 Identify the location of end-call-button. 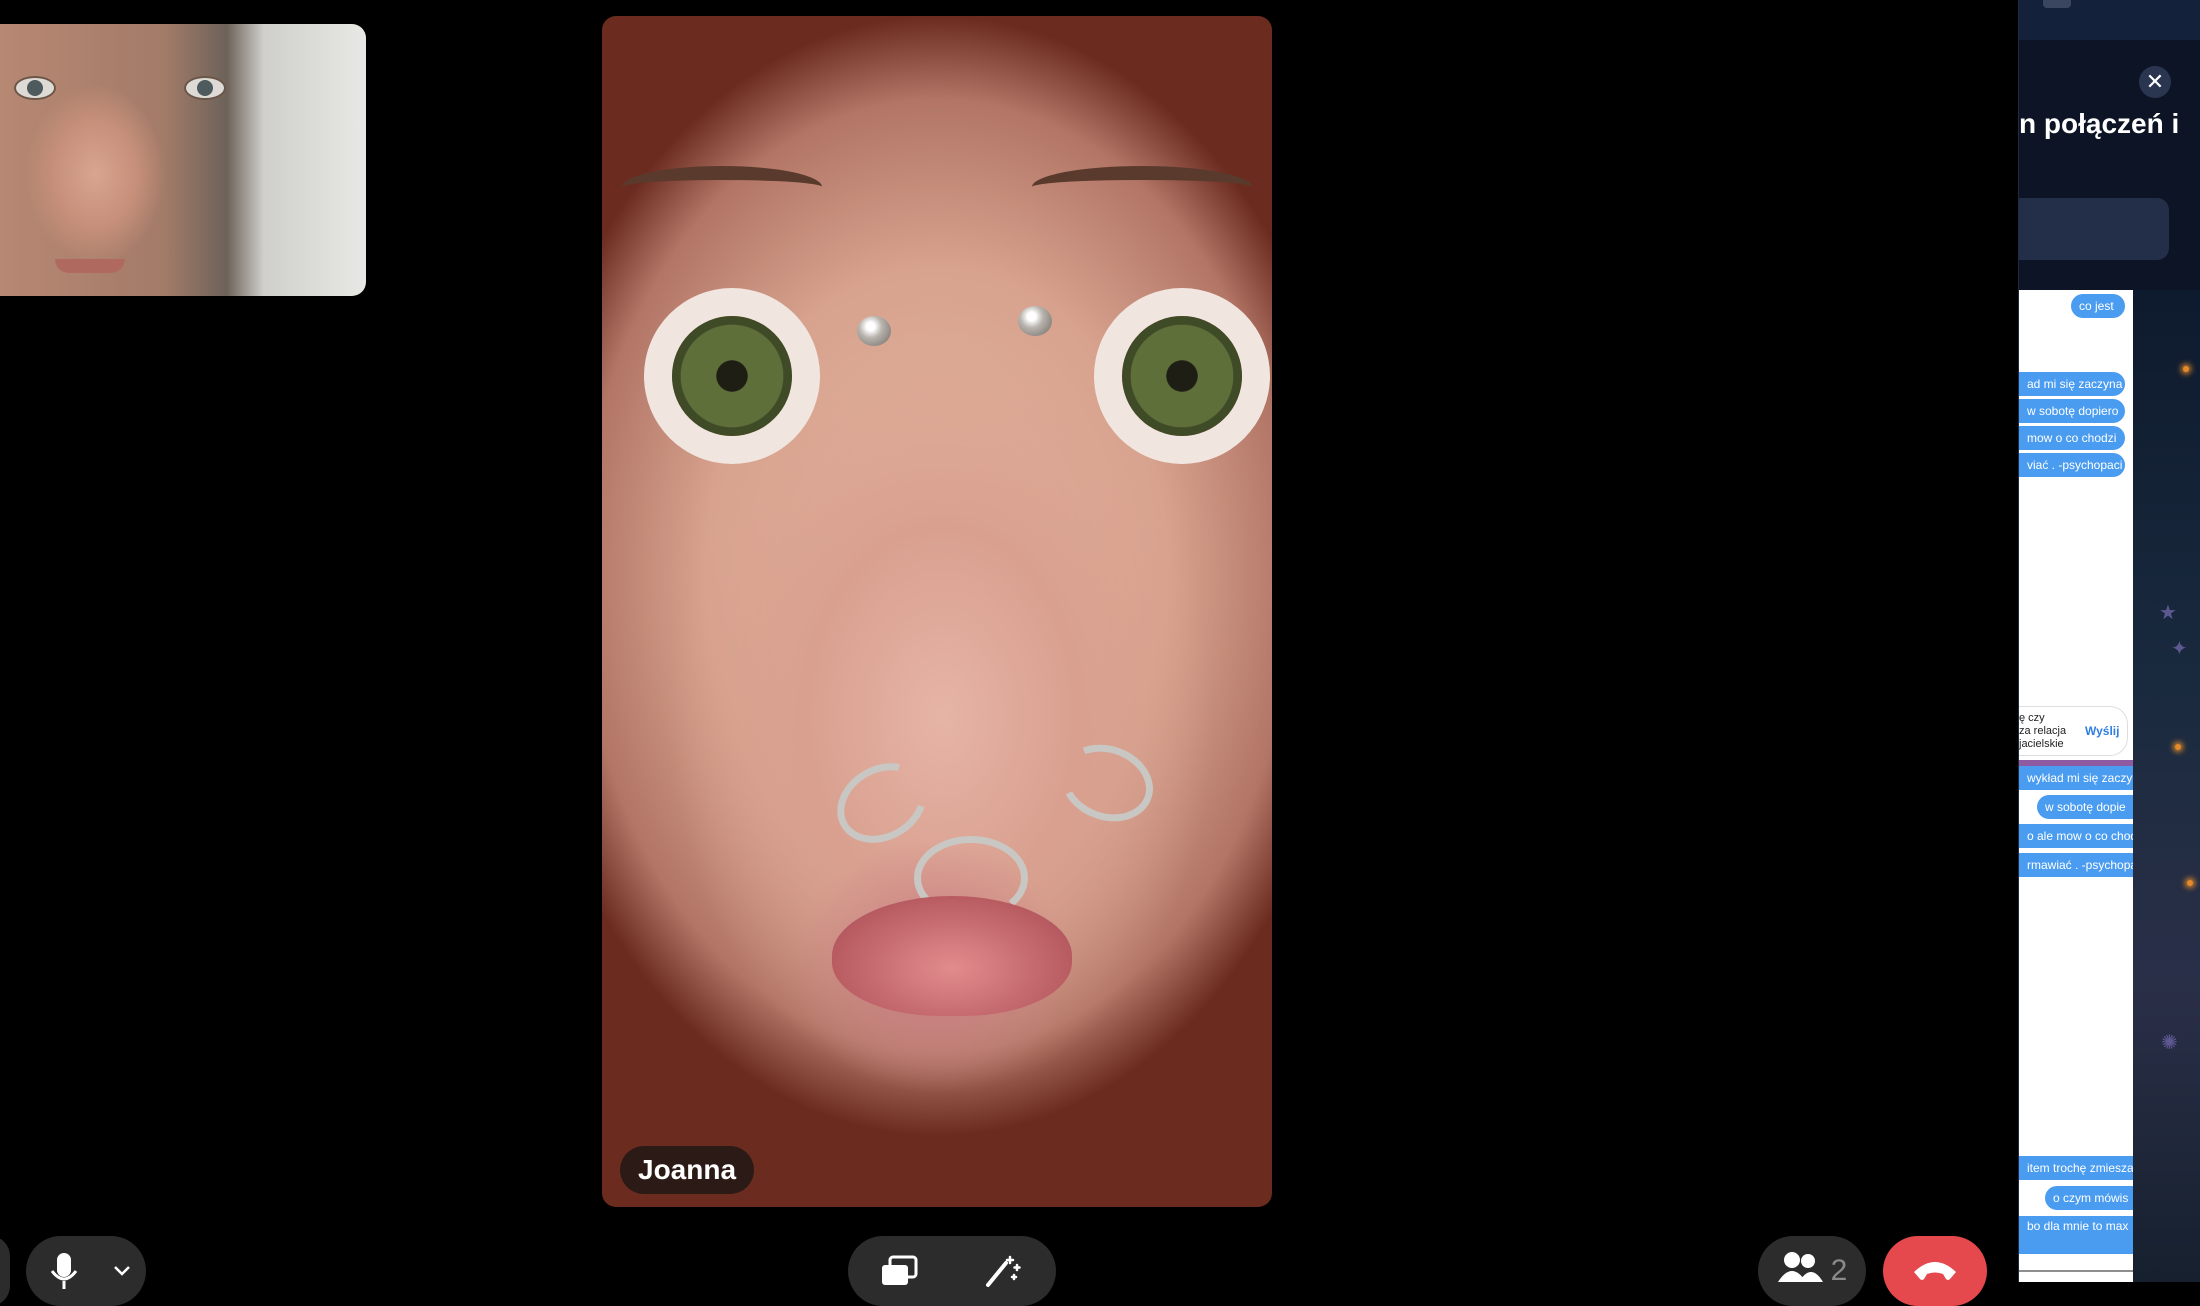
(1935, 1271).